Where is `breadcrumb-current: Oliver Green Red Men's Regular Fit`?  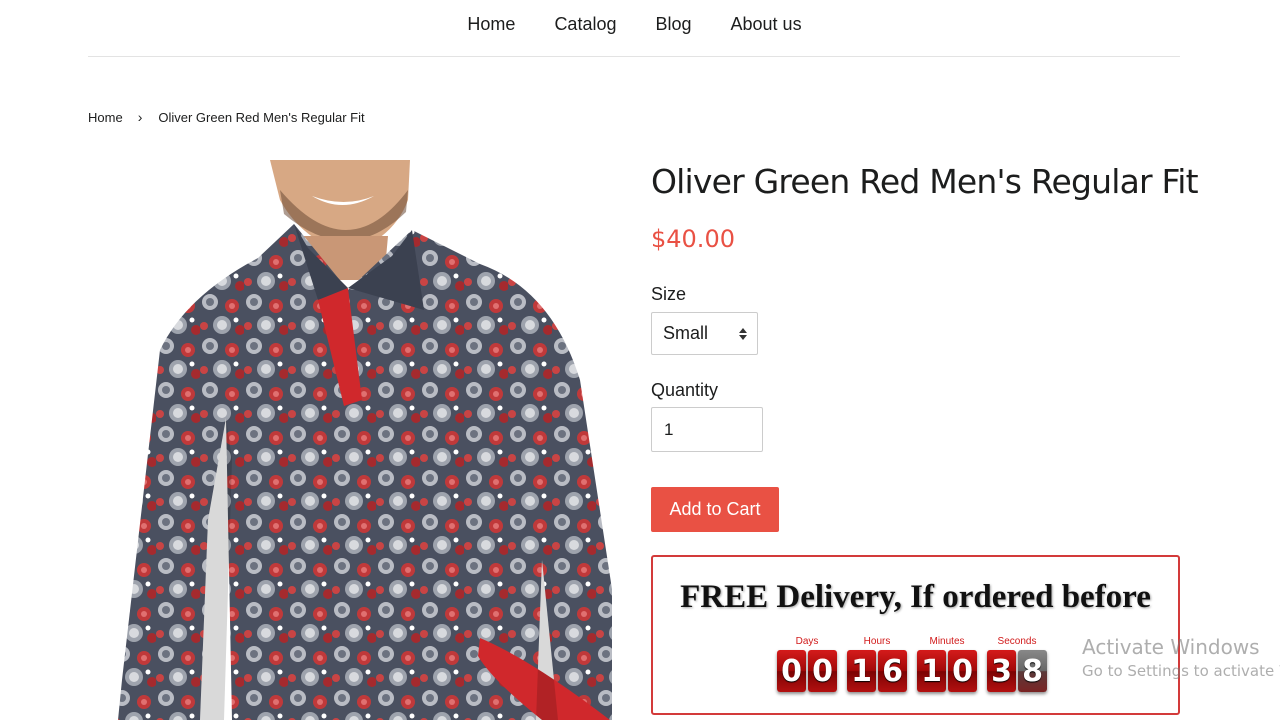
breadcrumb-current: Oliver Green Red Men's Regular Fit is located at coordinates (261, 117).